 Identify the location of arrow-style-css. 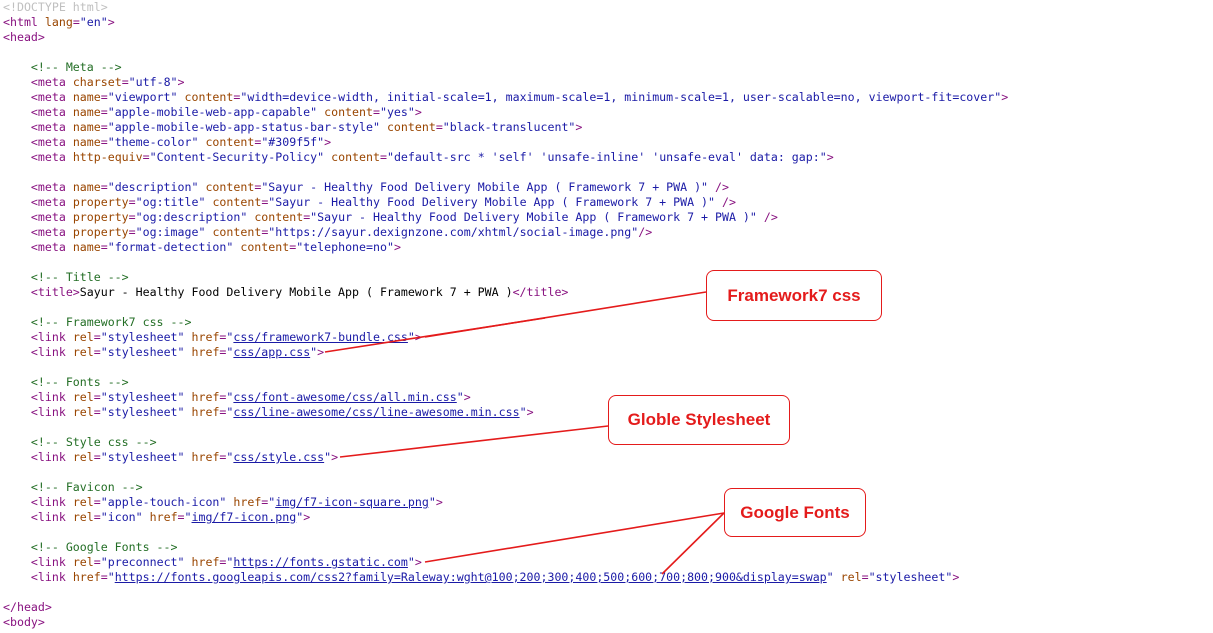
(474, 441).